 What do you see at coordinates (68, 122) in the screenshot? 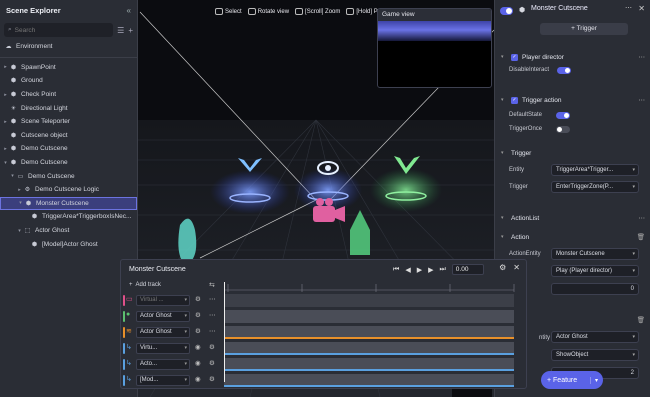
I see `tree-item: ▸ ⬢ Scene Teleporter` at bounding box center [68, 122].